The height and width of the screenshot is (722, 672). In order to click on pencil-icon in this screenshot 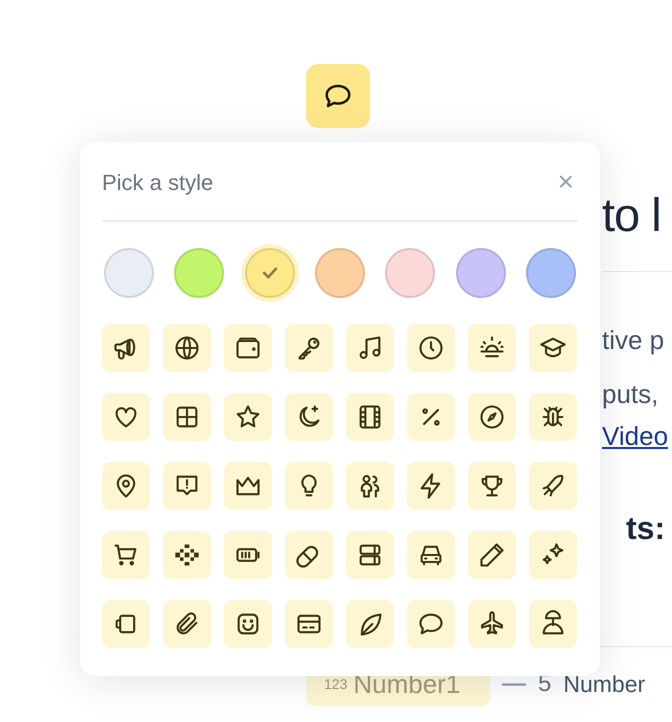, I will do `click(492, 555)`.